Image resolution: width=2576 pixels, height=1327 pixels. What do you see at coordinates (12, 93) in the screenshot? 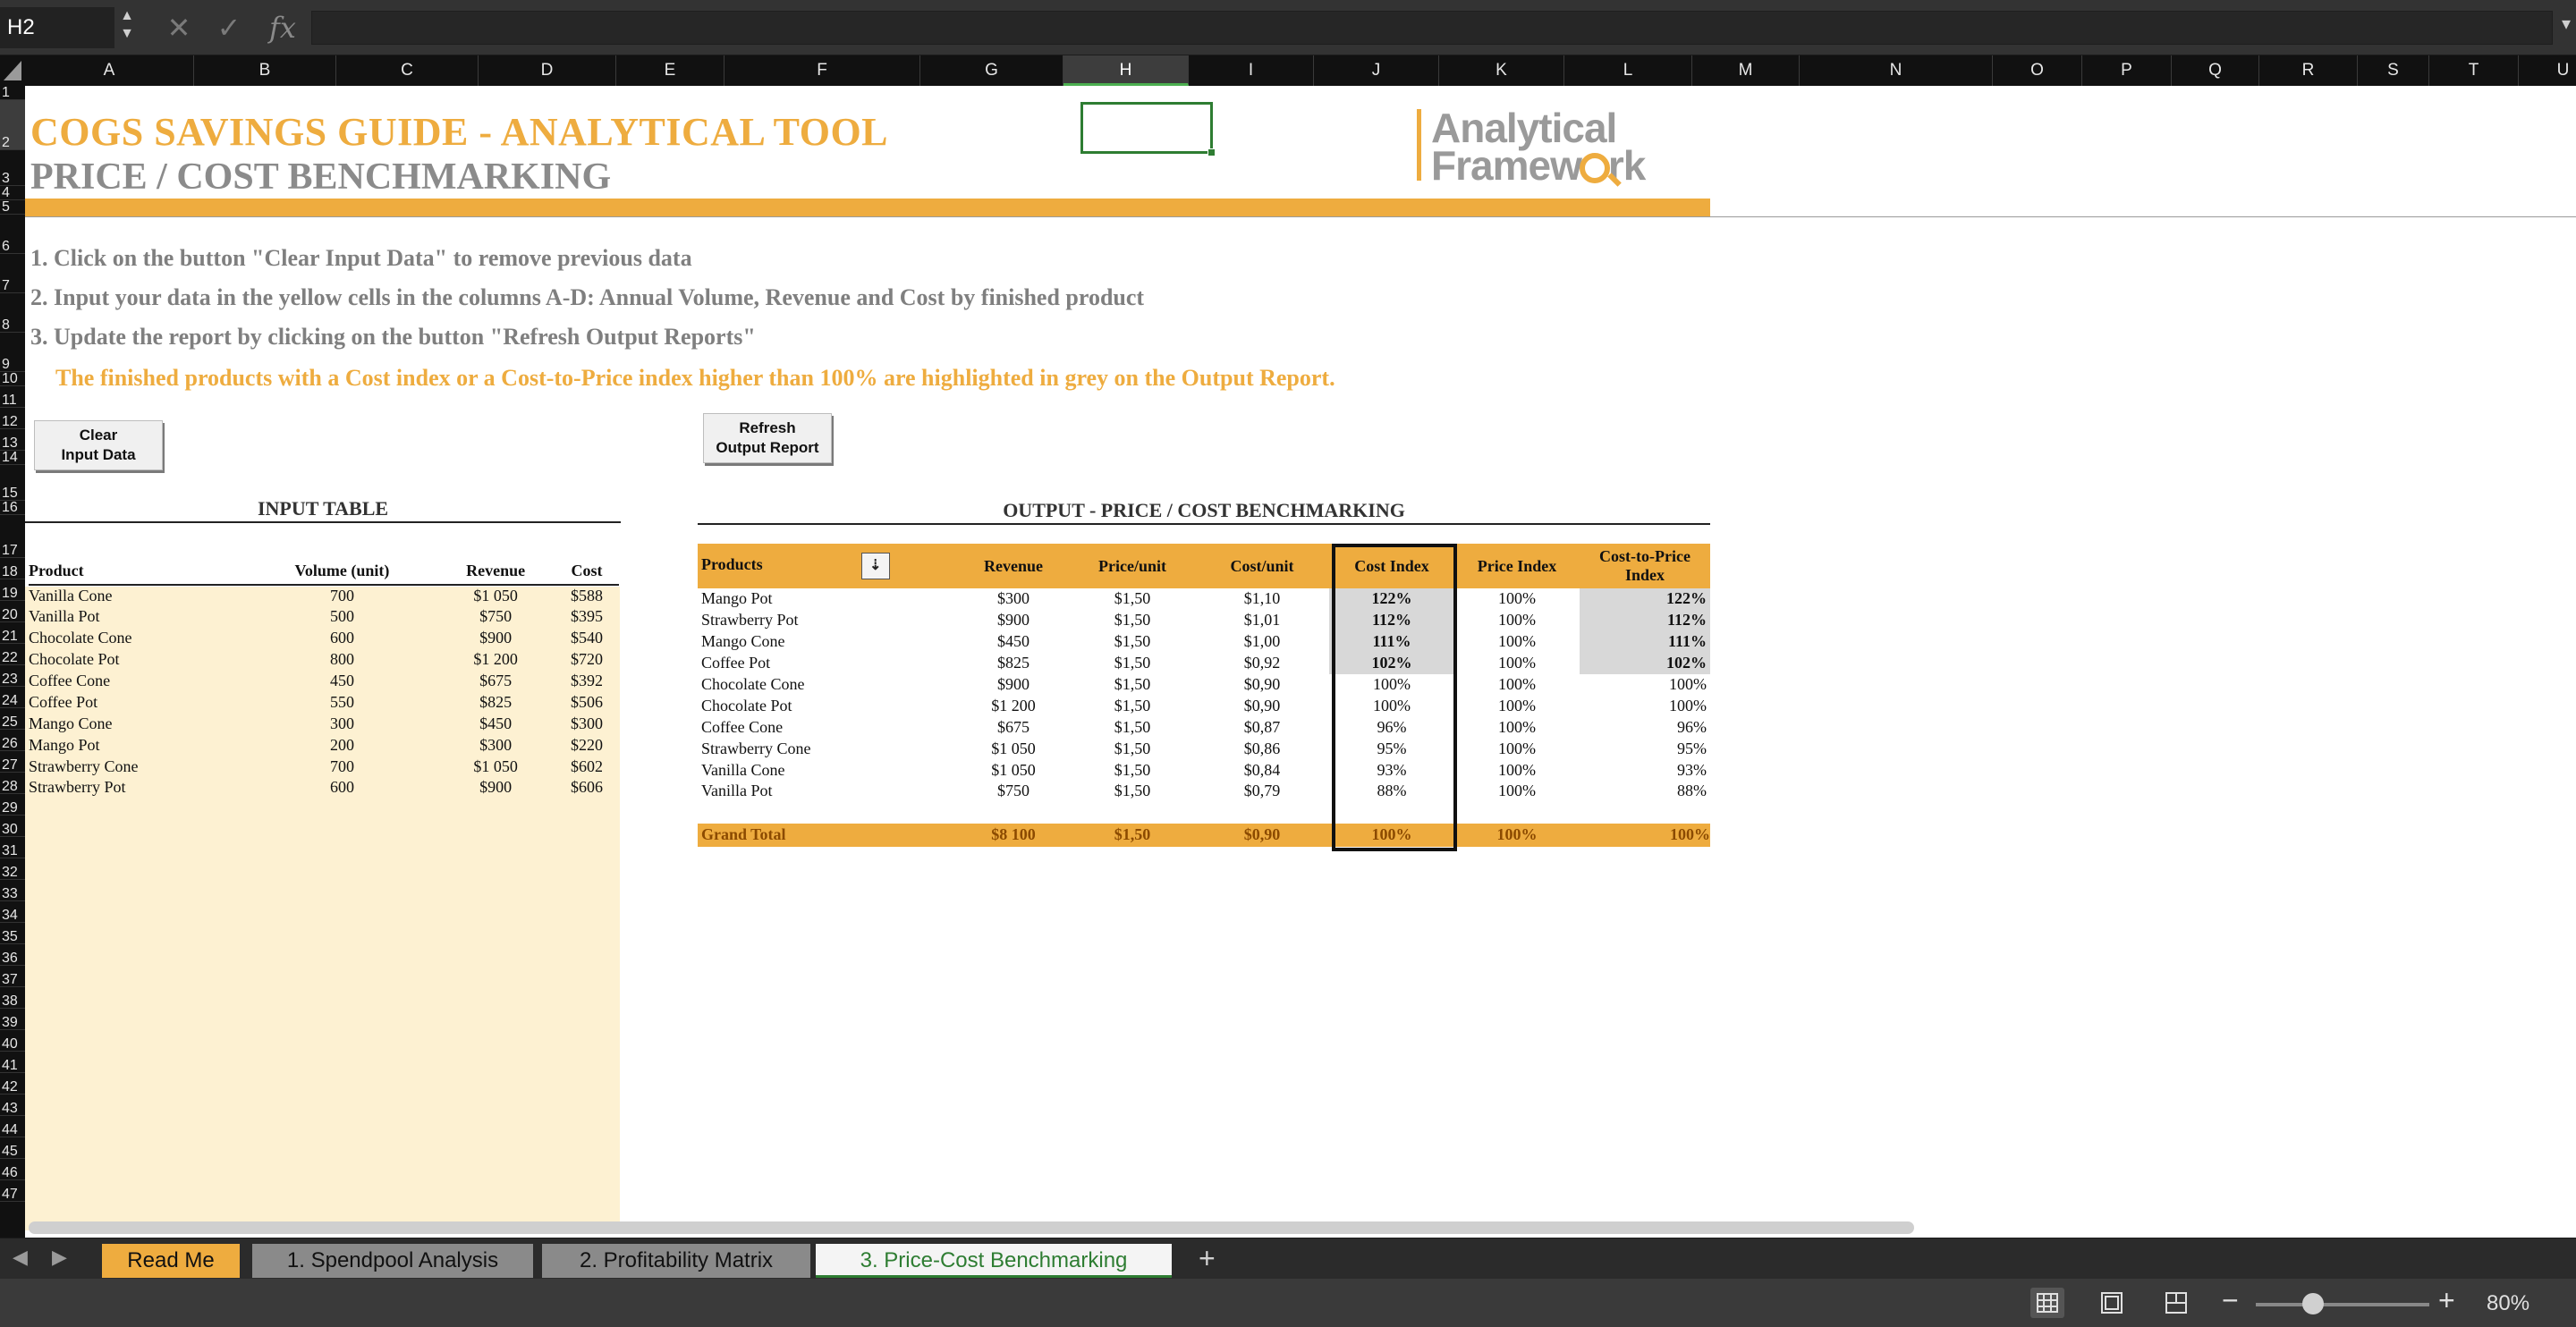
I see `row-header-1: 1` at bounding box center [12, 93].